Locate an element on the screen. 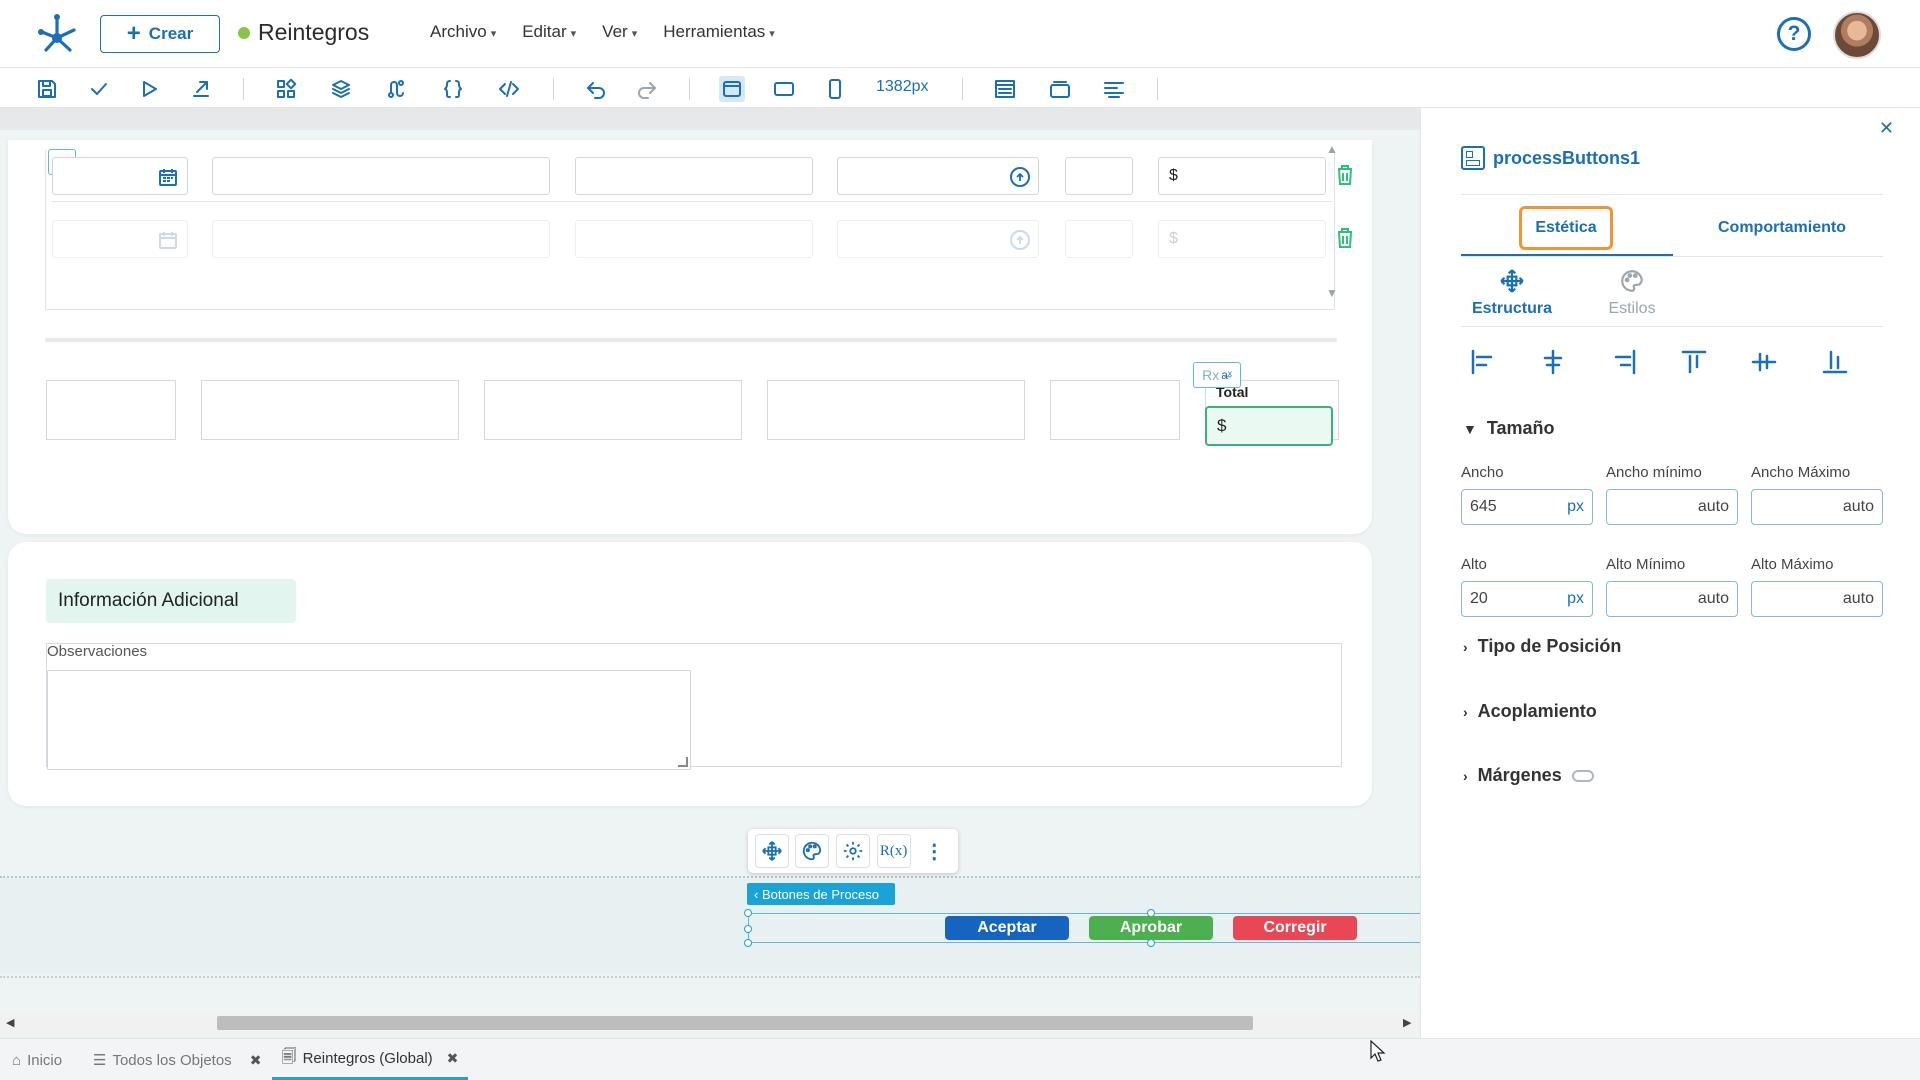  section-title: Información Adicional is located at coordinates (171, 601).